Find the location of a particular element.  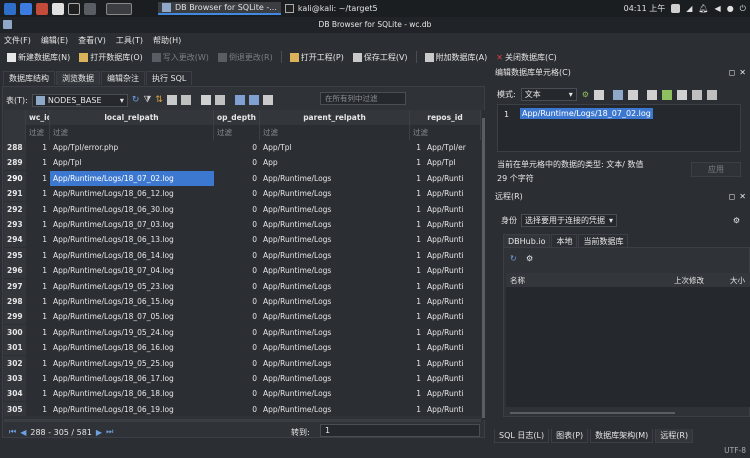

paste-icon is located at coordinates (696, 94).